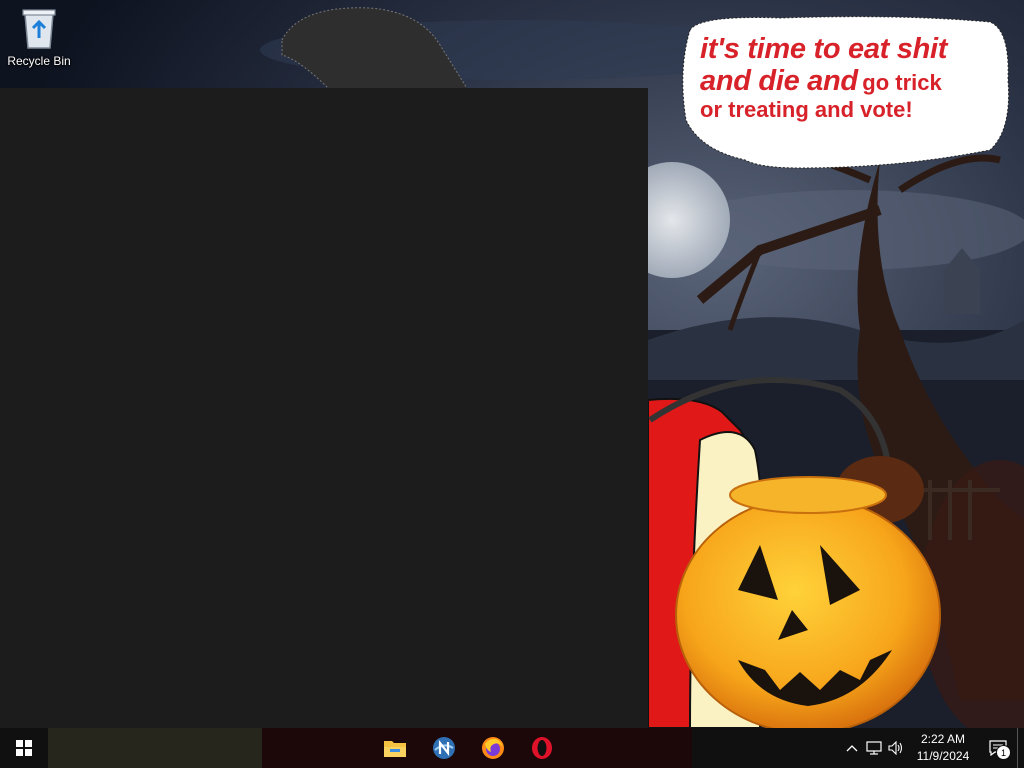  I want to click on volume-tray-button, so click(896, 748).